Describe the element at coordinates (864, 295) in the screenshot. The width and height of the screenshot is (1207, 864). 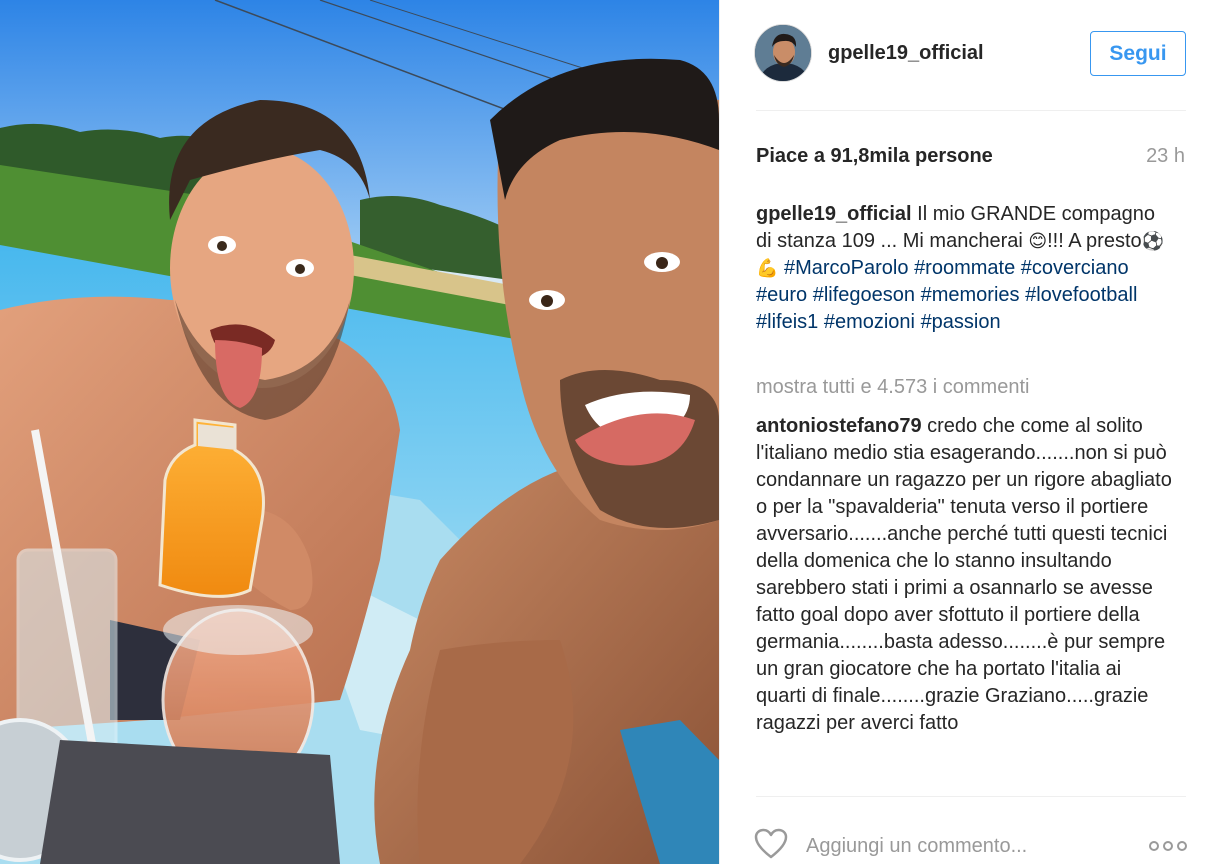
I see `hashtag-link: #lifegoeson` at that location.